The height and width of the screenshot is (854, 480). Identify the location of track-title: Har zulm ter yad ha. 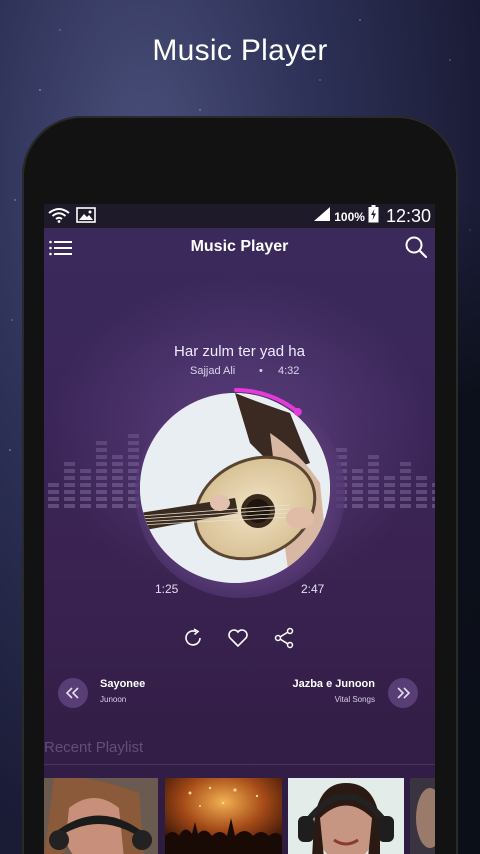
(239, 351).